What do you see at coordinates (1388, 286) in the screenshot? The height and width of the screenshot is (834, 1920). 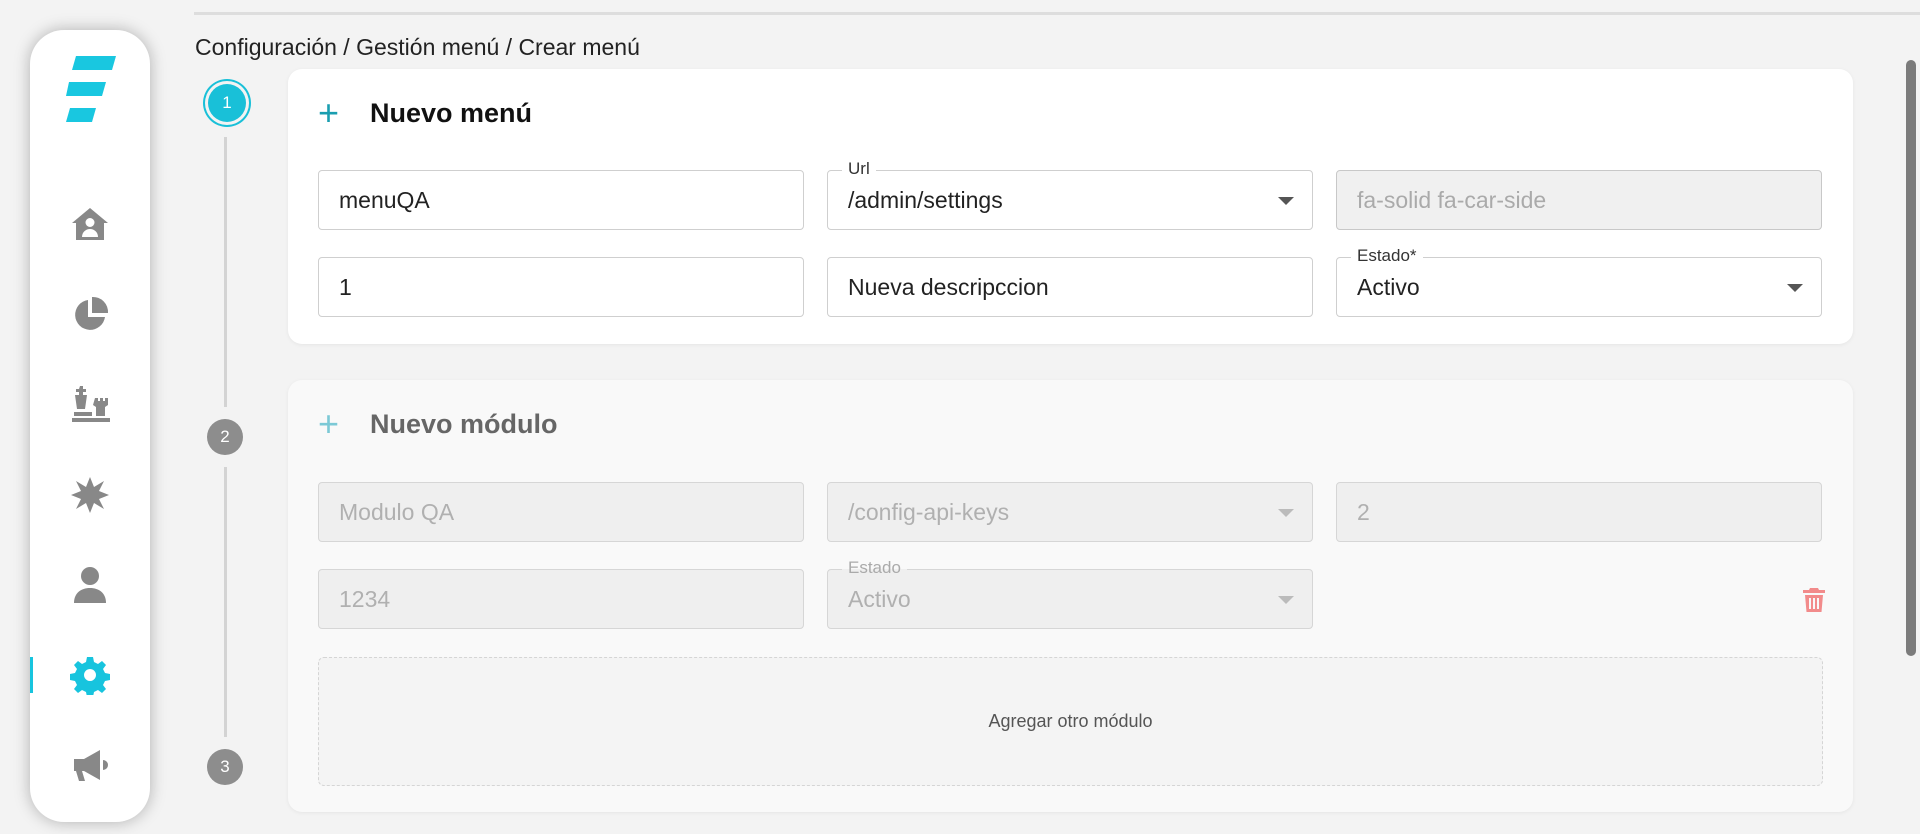 I see `menu-estado-value: Activo` at bounding box center [1388, 286].